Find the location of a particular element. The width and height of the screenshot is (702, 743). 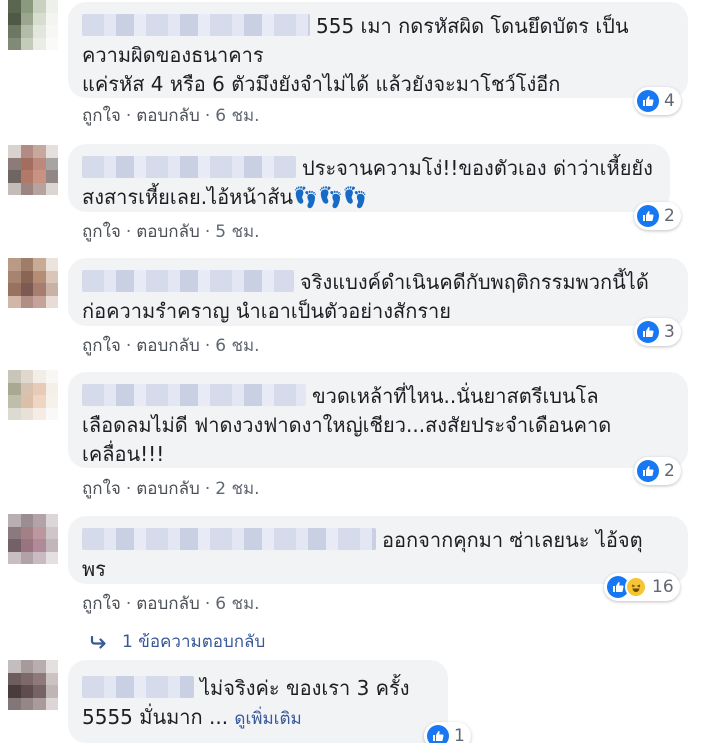

comment-text-line: จริงแบงค์ดำเนินคดีกับพฤติกรรมพวกนี้ได้ is located at coordinates (474, 282).